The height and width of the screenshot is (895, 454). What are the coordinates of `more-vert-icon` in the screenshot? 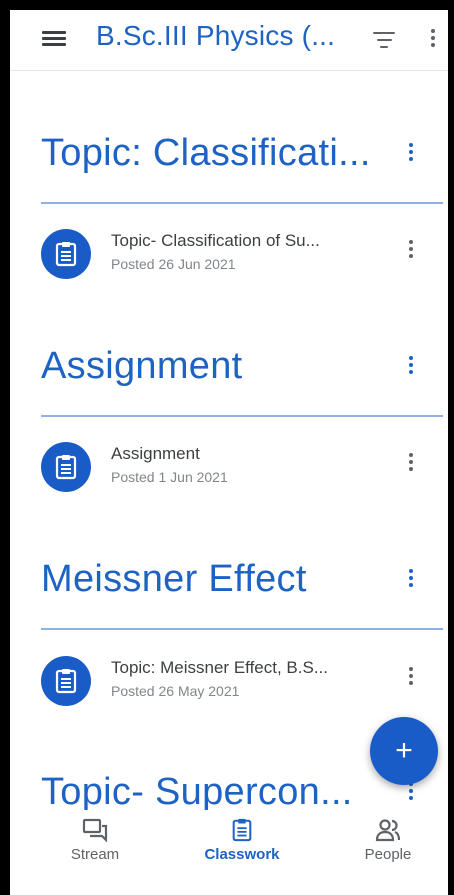 It's located at (433, 39).